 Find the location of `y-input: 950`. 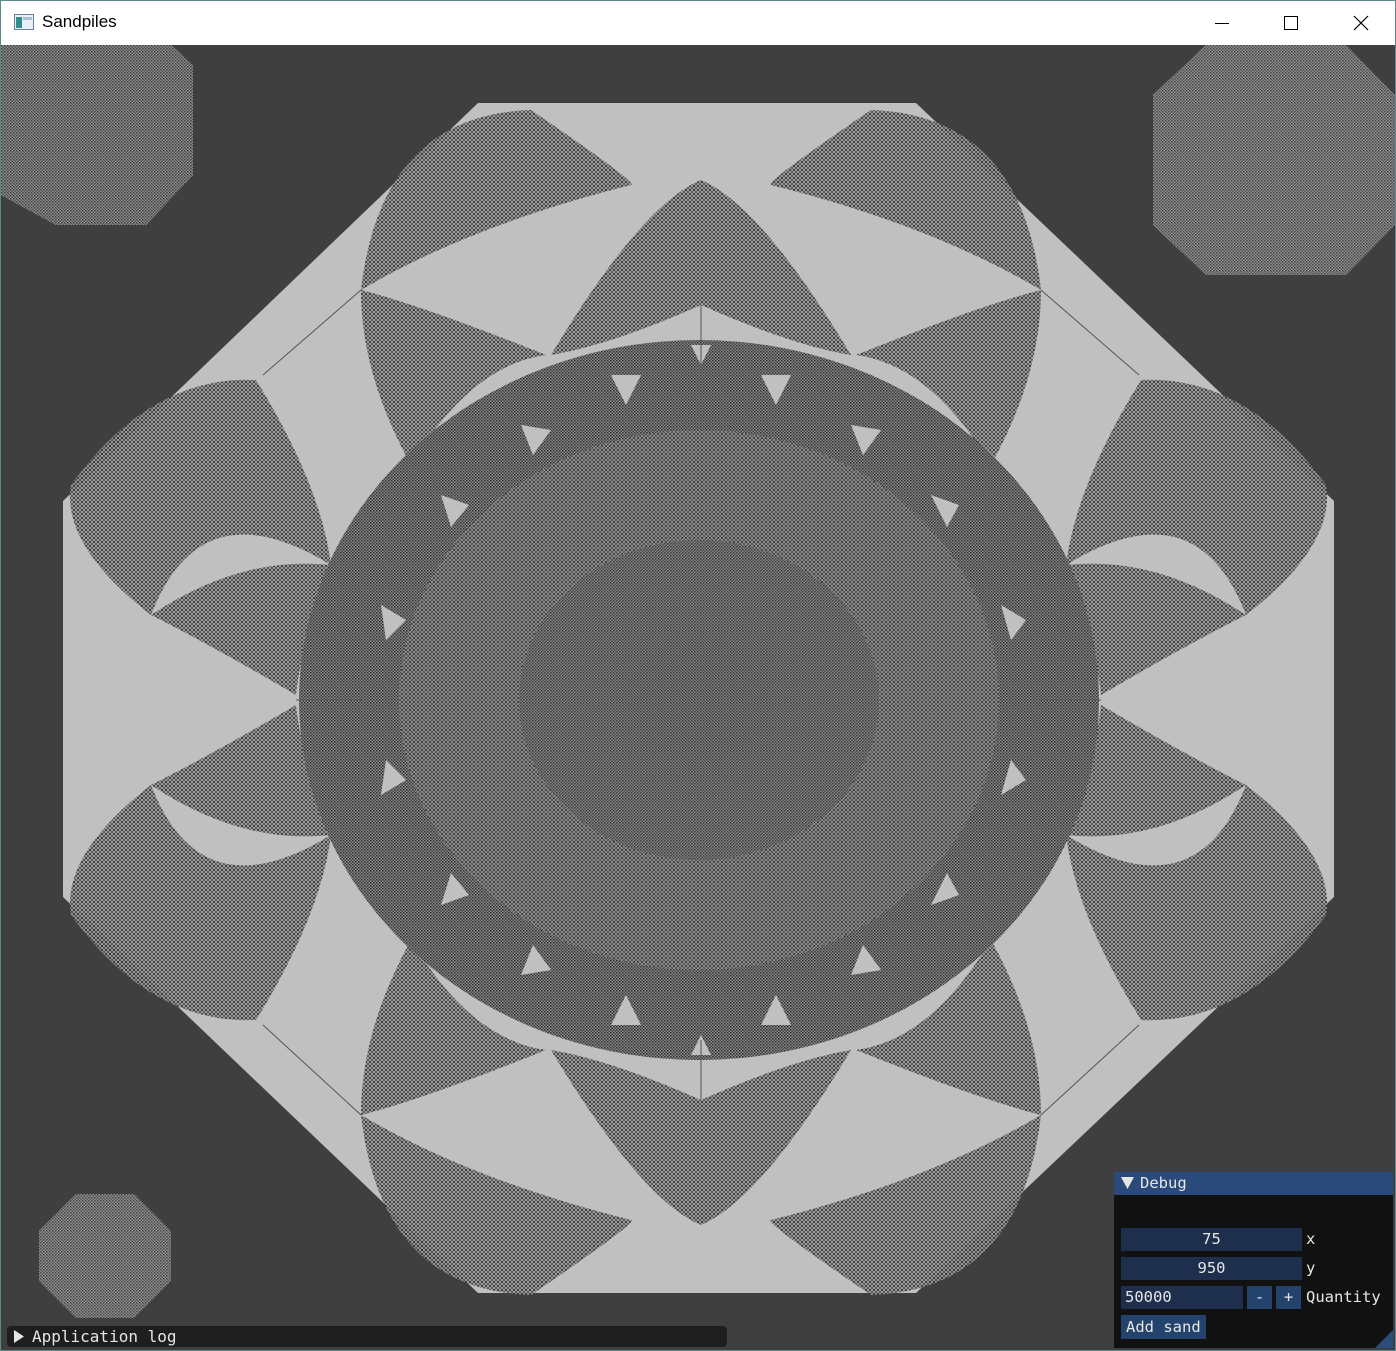

y-input: 950 is located at coordinates (1211, 1268).